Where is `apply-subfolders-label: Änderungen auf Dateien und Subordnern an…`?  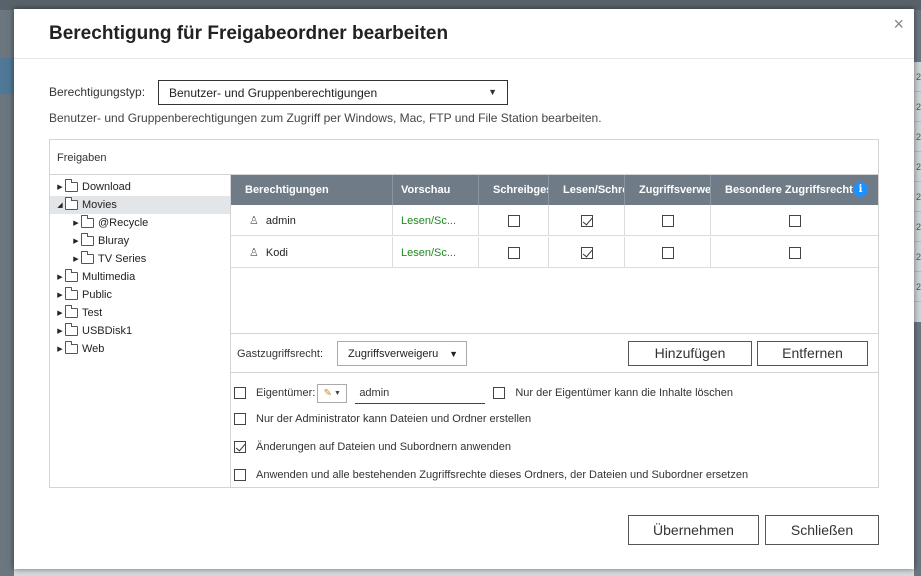
apply-subfolders-label: Änderungen auf Dateien und Subordnern an… is located at coordinates (384, 447).